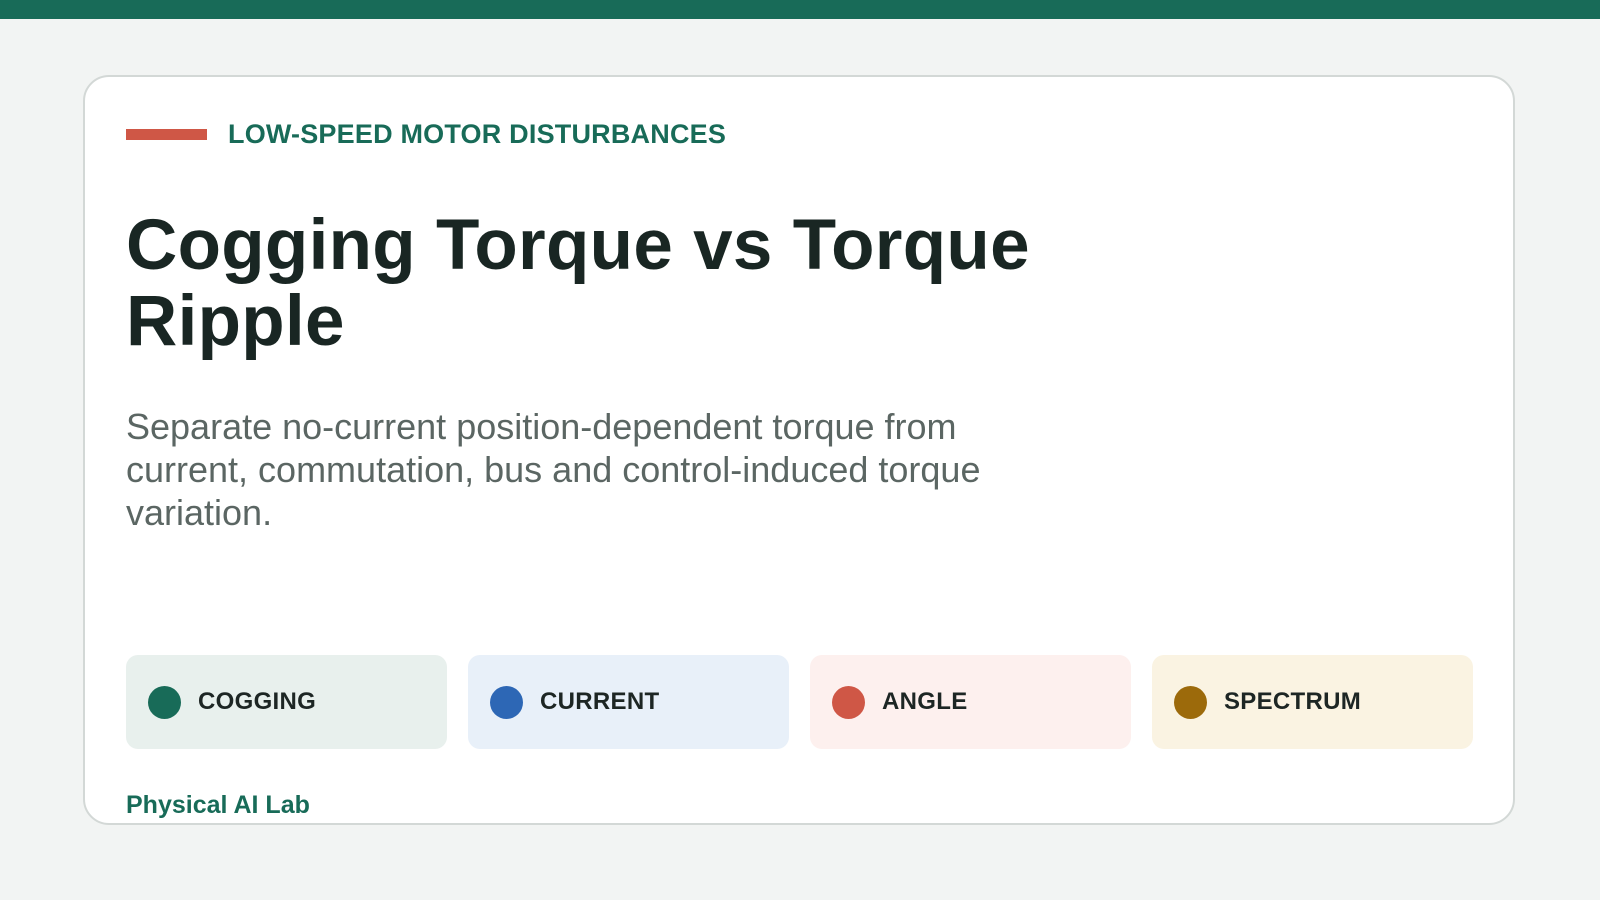  I want to click on chip-label: ANGLE, so click(925, 701).